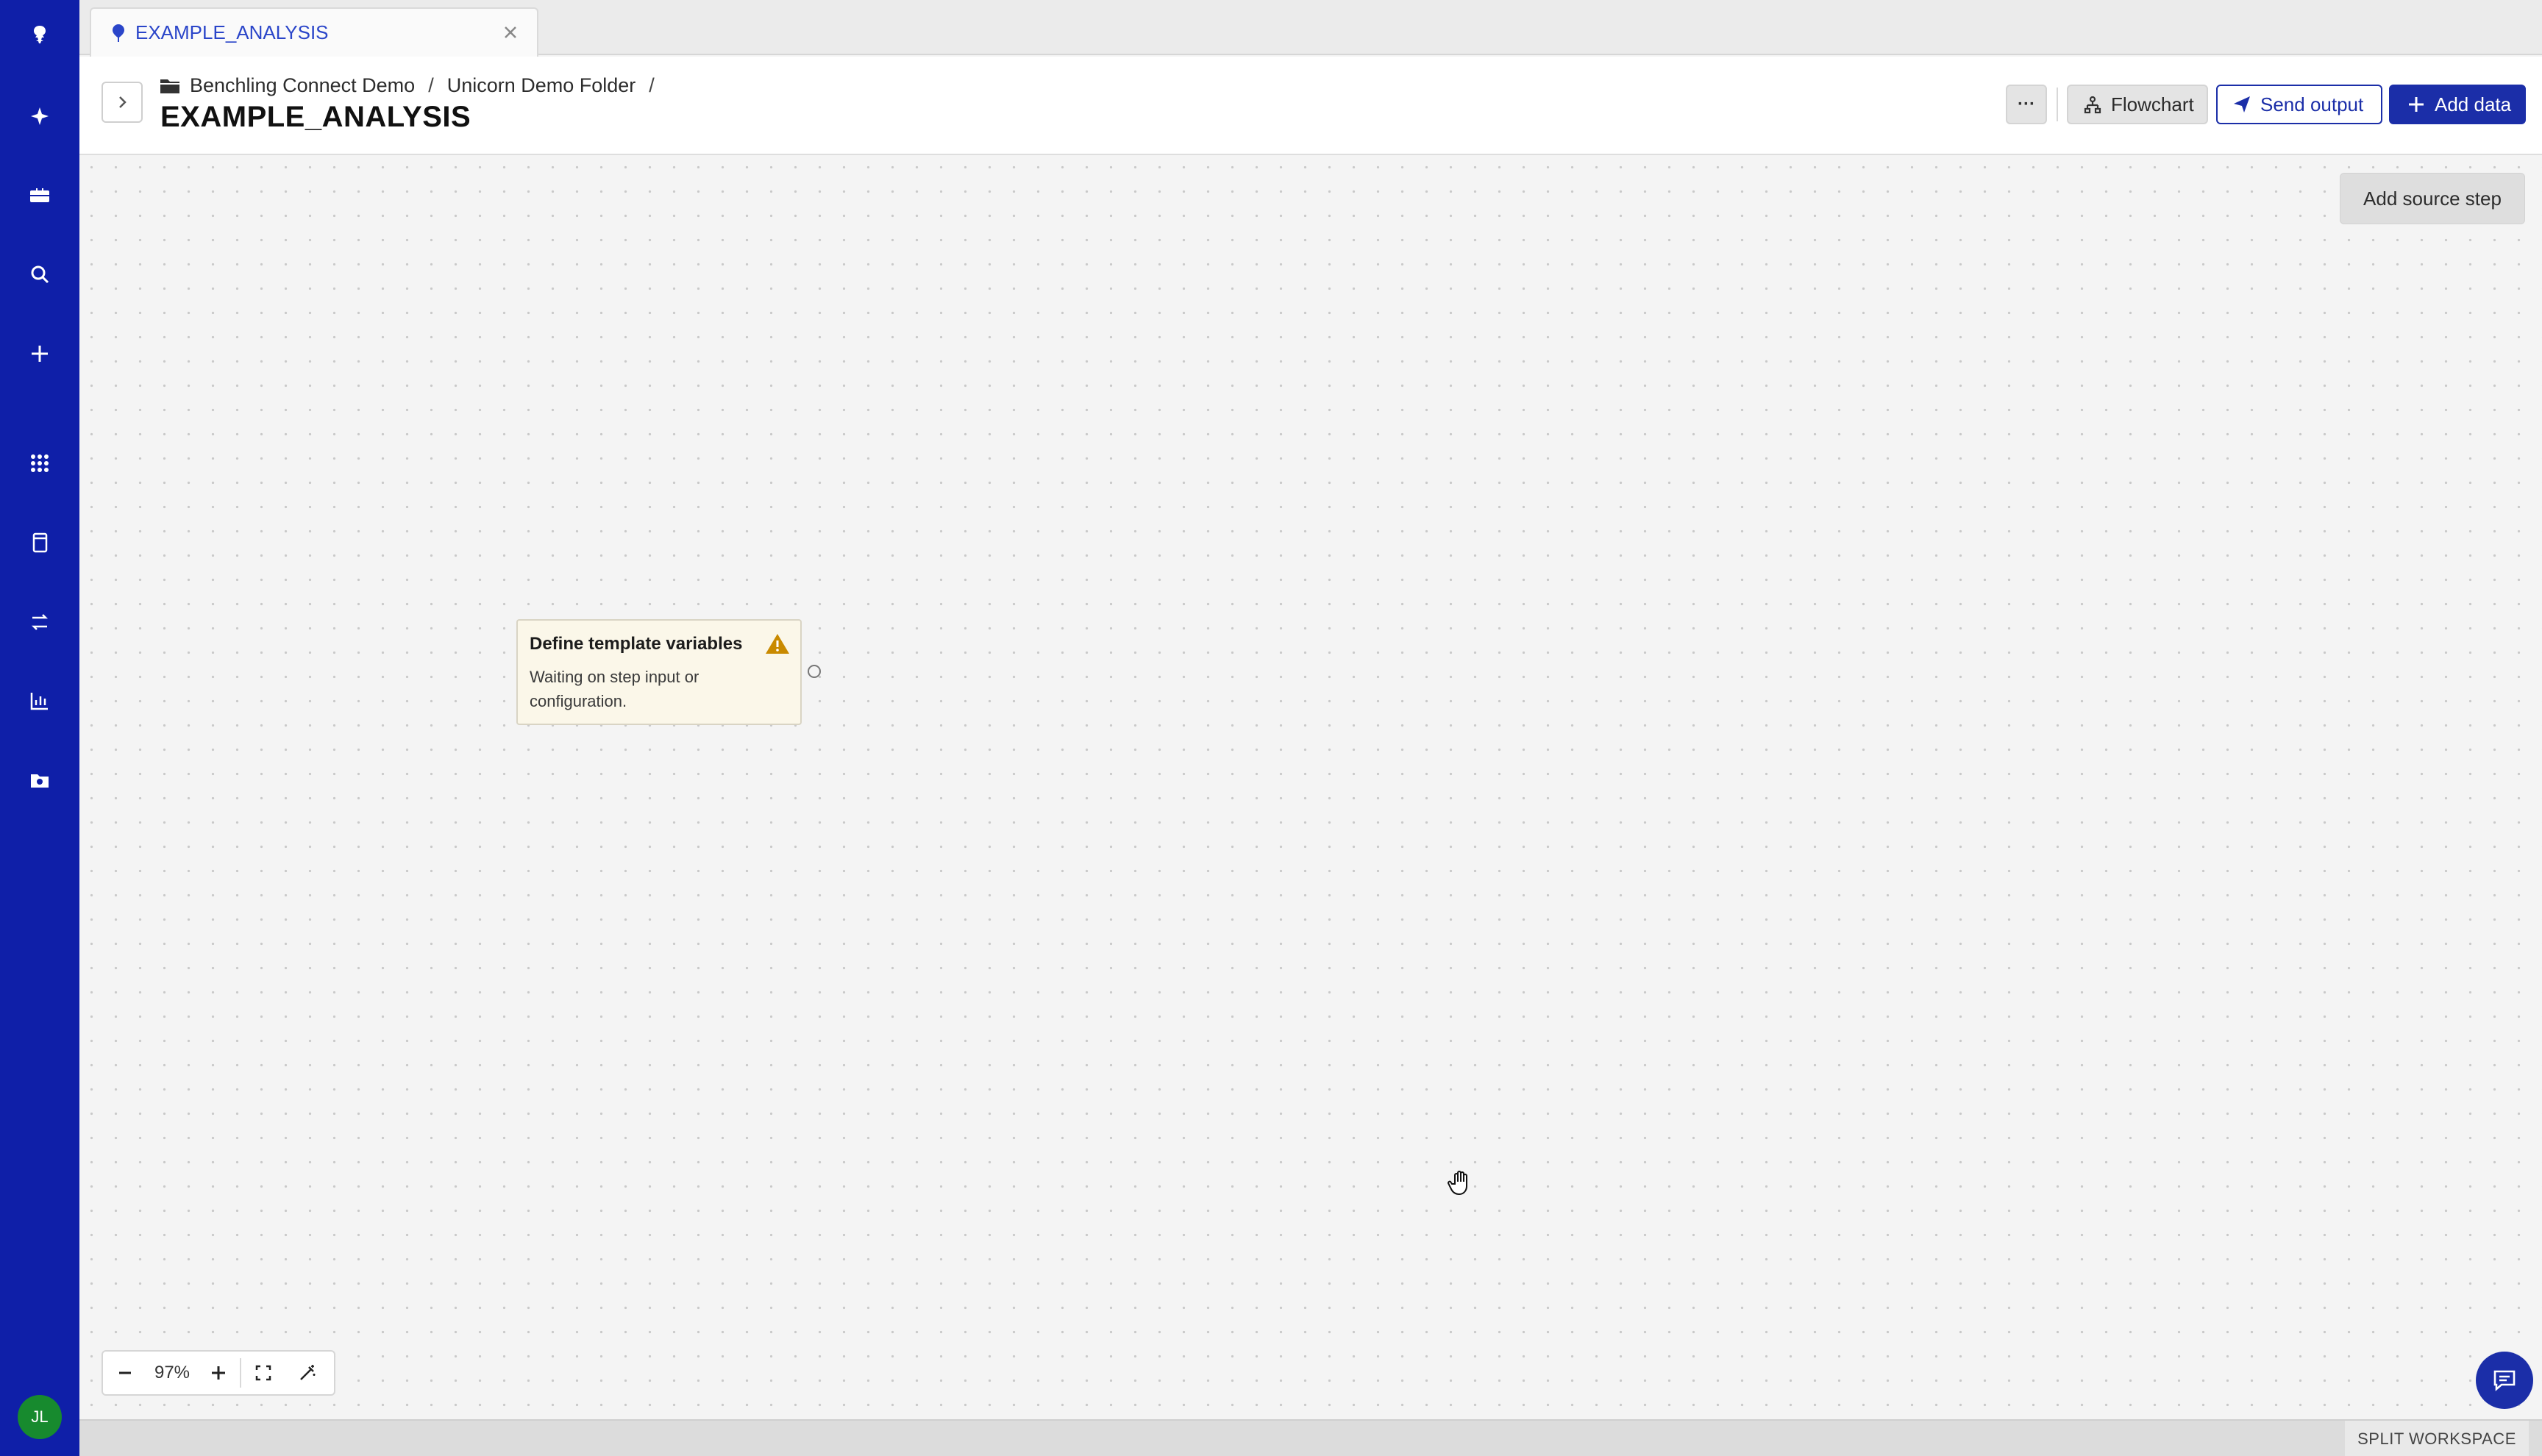  Describe the element at coordinates (2058, 104) in the screenshot. I see `toolbar-divider` at that location.